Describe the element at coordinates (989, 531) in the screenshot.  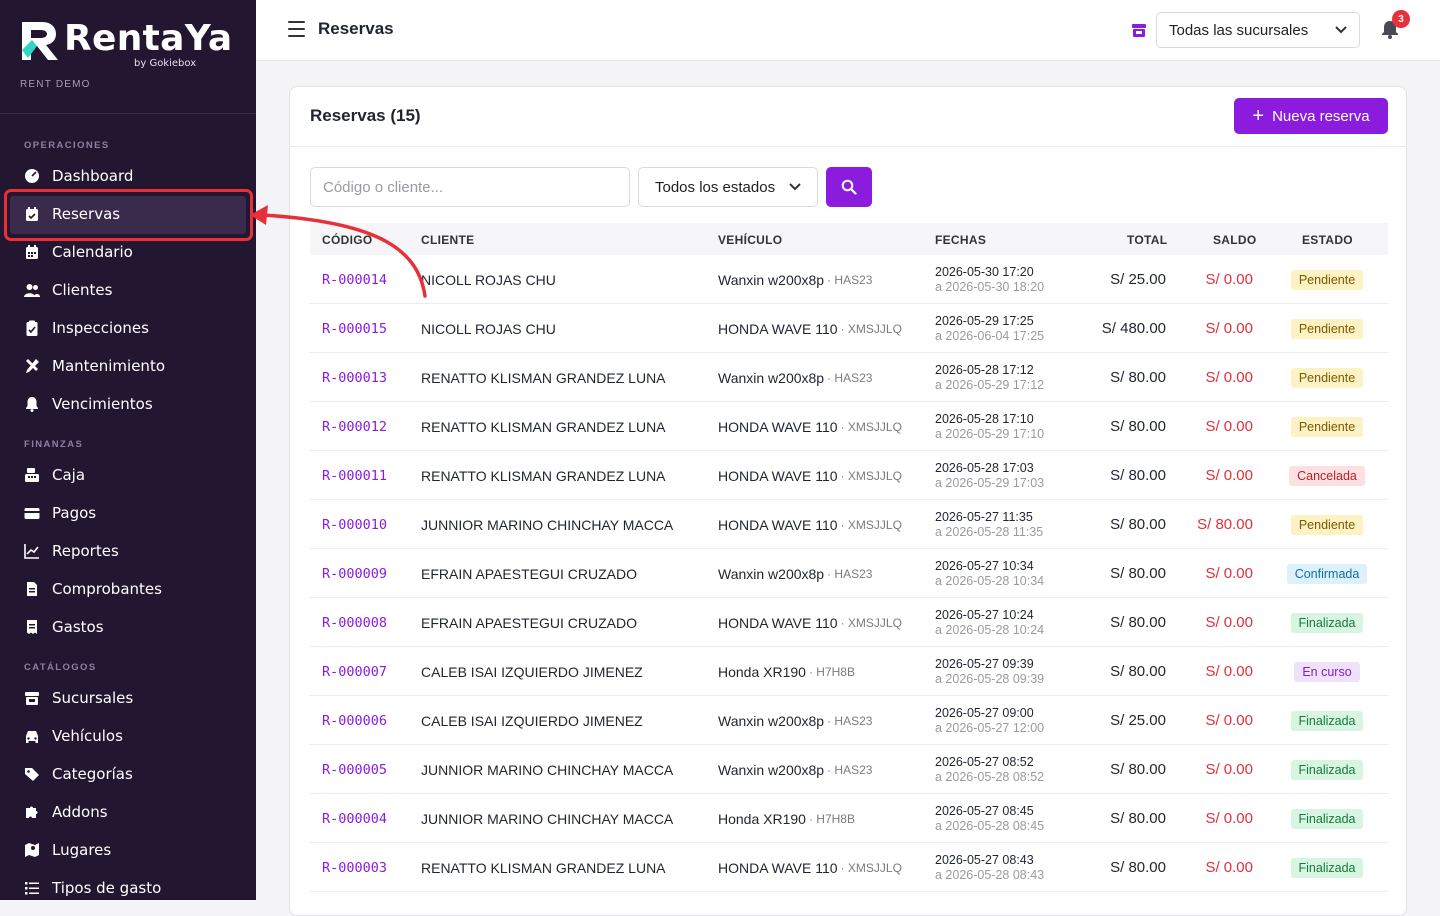
I see `date-to: a 2026-05-28 11:35` at that location.